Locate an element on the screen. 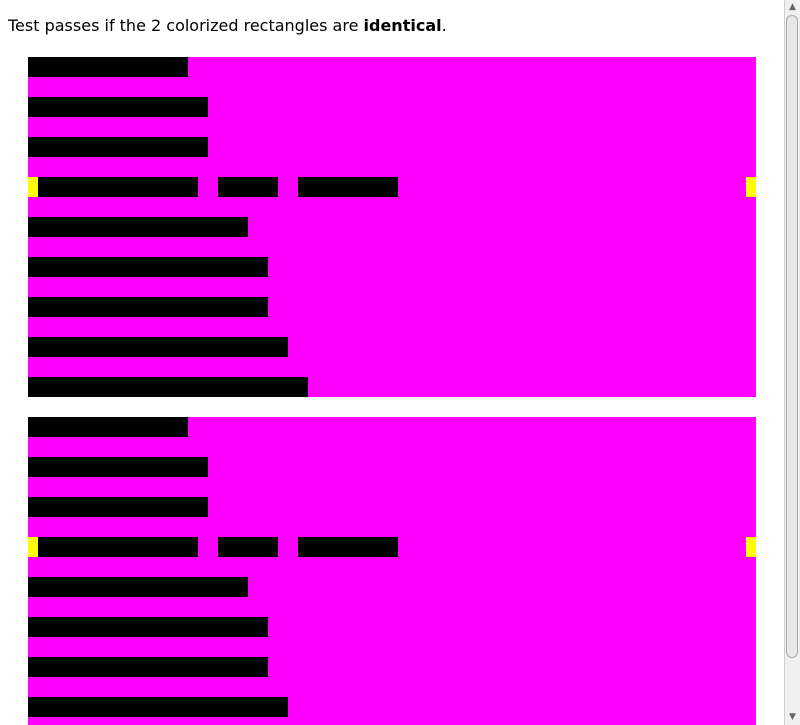 The width and height of the screenshot is (800, 725). scrollbar-thumb is located at coordinates (792, 336).